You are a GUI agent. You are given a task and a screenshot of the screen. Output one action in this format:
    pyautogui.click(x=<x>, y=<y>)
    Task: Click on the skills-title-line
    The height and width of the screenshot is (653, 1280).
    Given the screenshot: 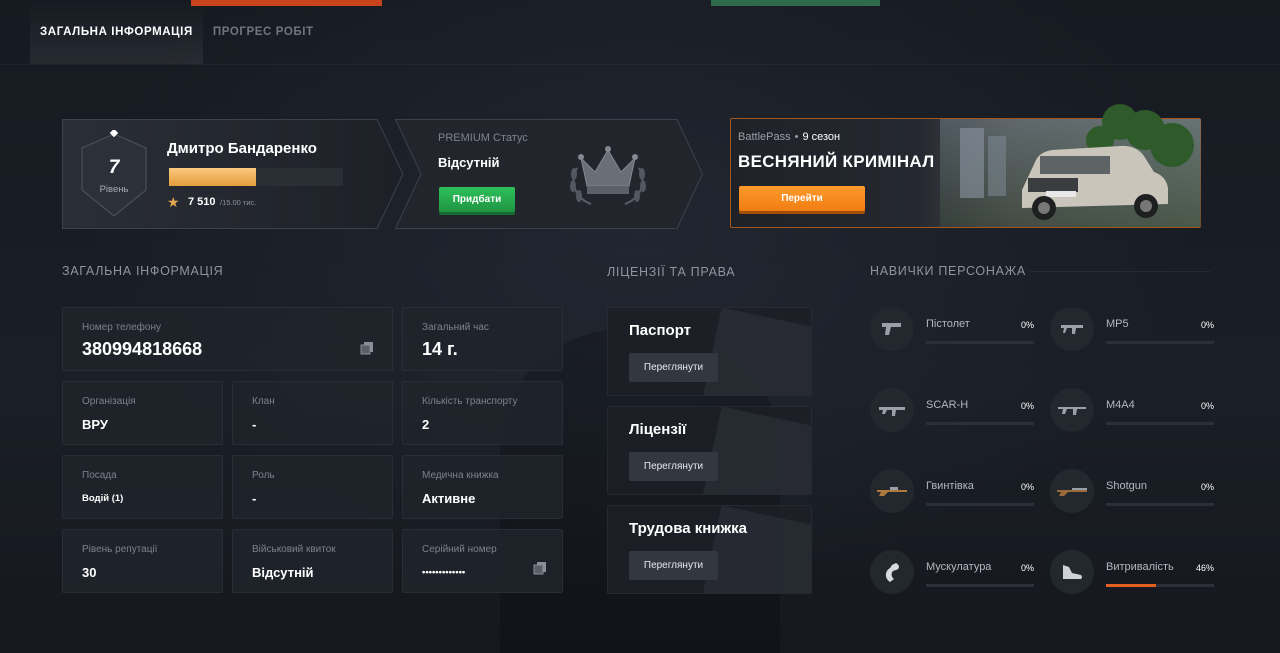 What is the action you would take?
    pyautogui.click(x=1120, y=271)
    